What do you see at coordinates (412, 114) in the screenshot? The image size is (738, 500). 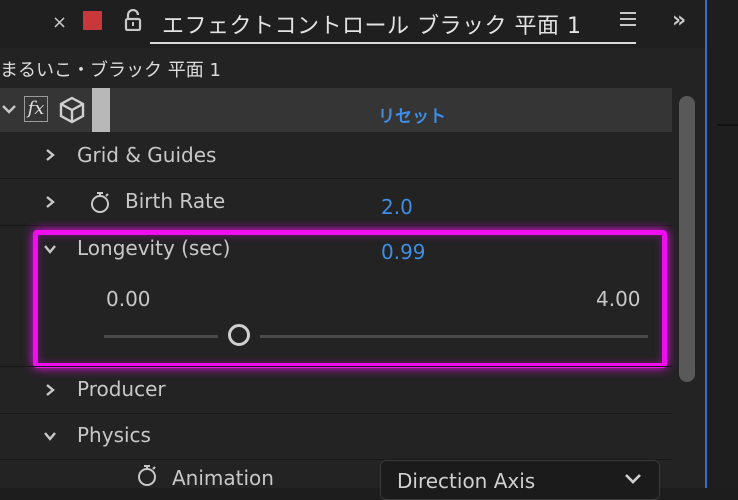 I see `reset-link: リセット` at bounding box center [412, 114].